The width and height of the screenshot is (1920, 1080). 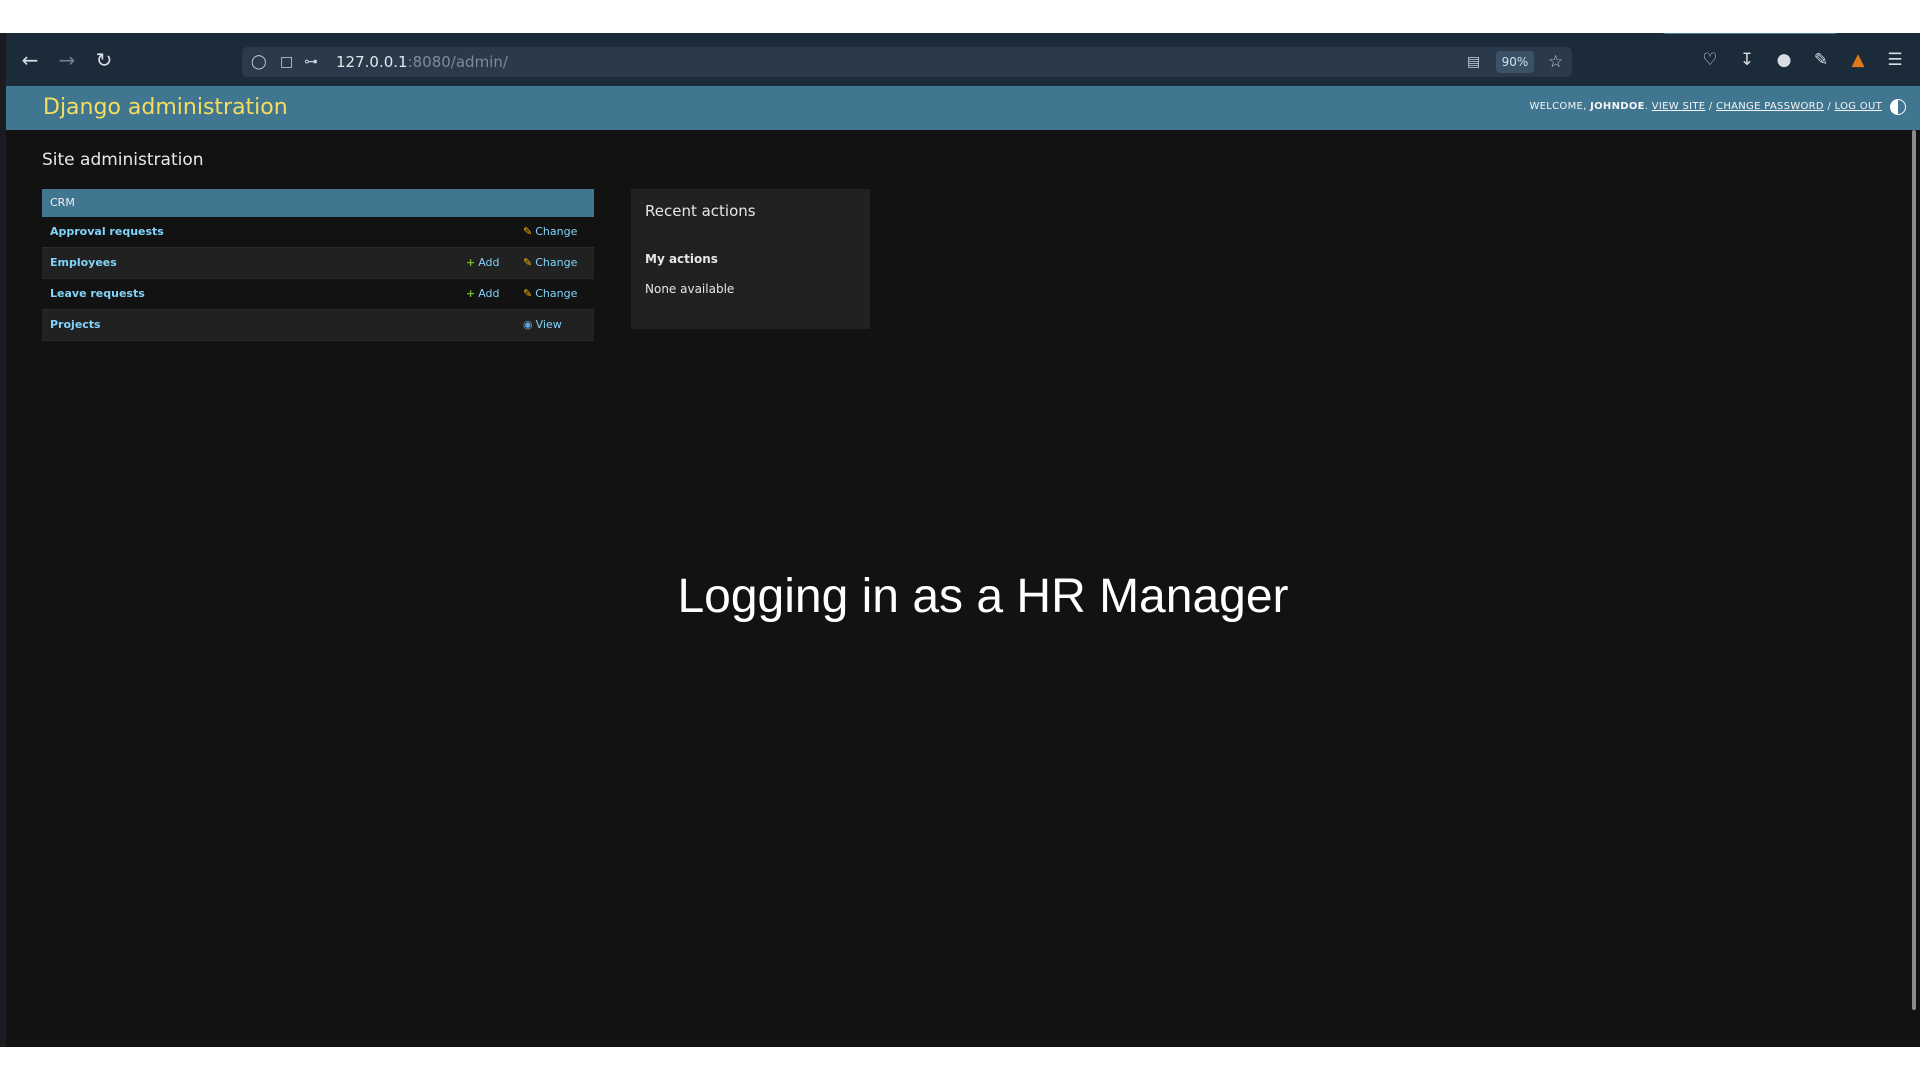 What do you see at coordinates (1473, 62) in the screenshot?
I see `reader-view-icon: ▤` at bounding box center [1473, 62].